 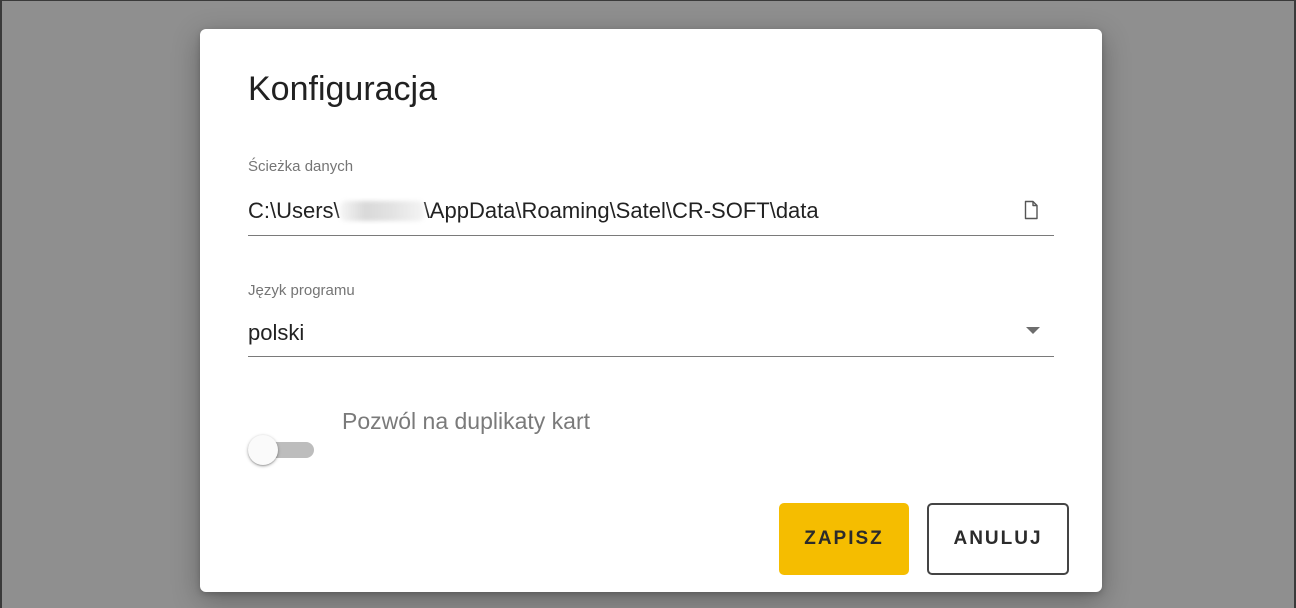 I want to click on data-path-suffix: \AppData\Roaming\Satel\CR-SOFT\data, so click(x=621, y=210).